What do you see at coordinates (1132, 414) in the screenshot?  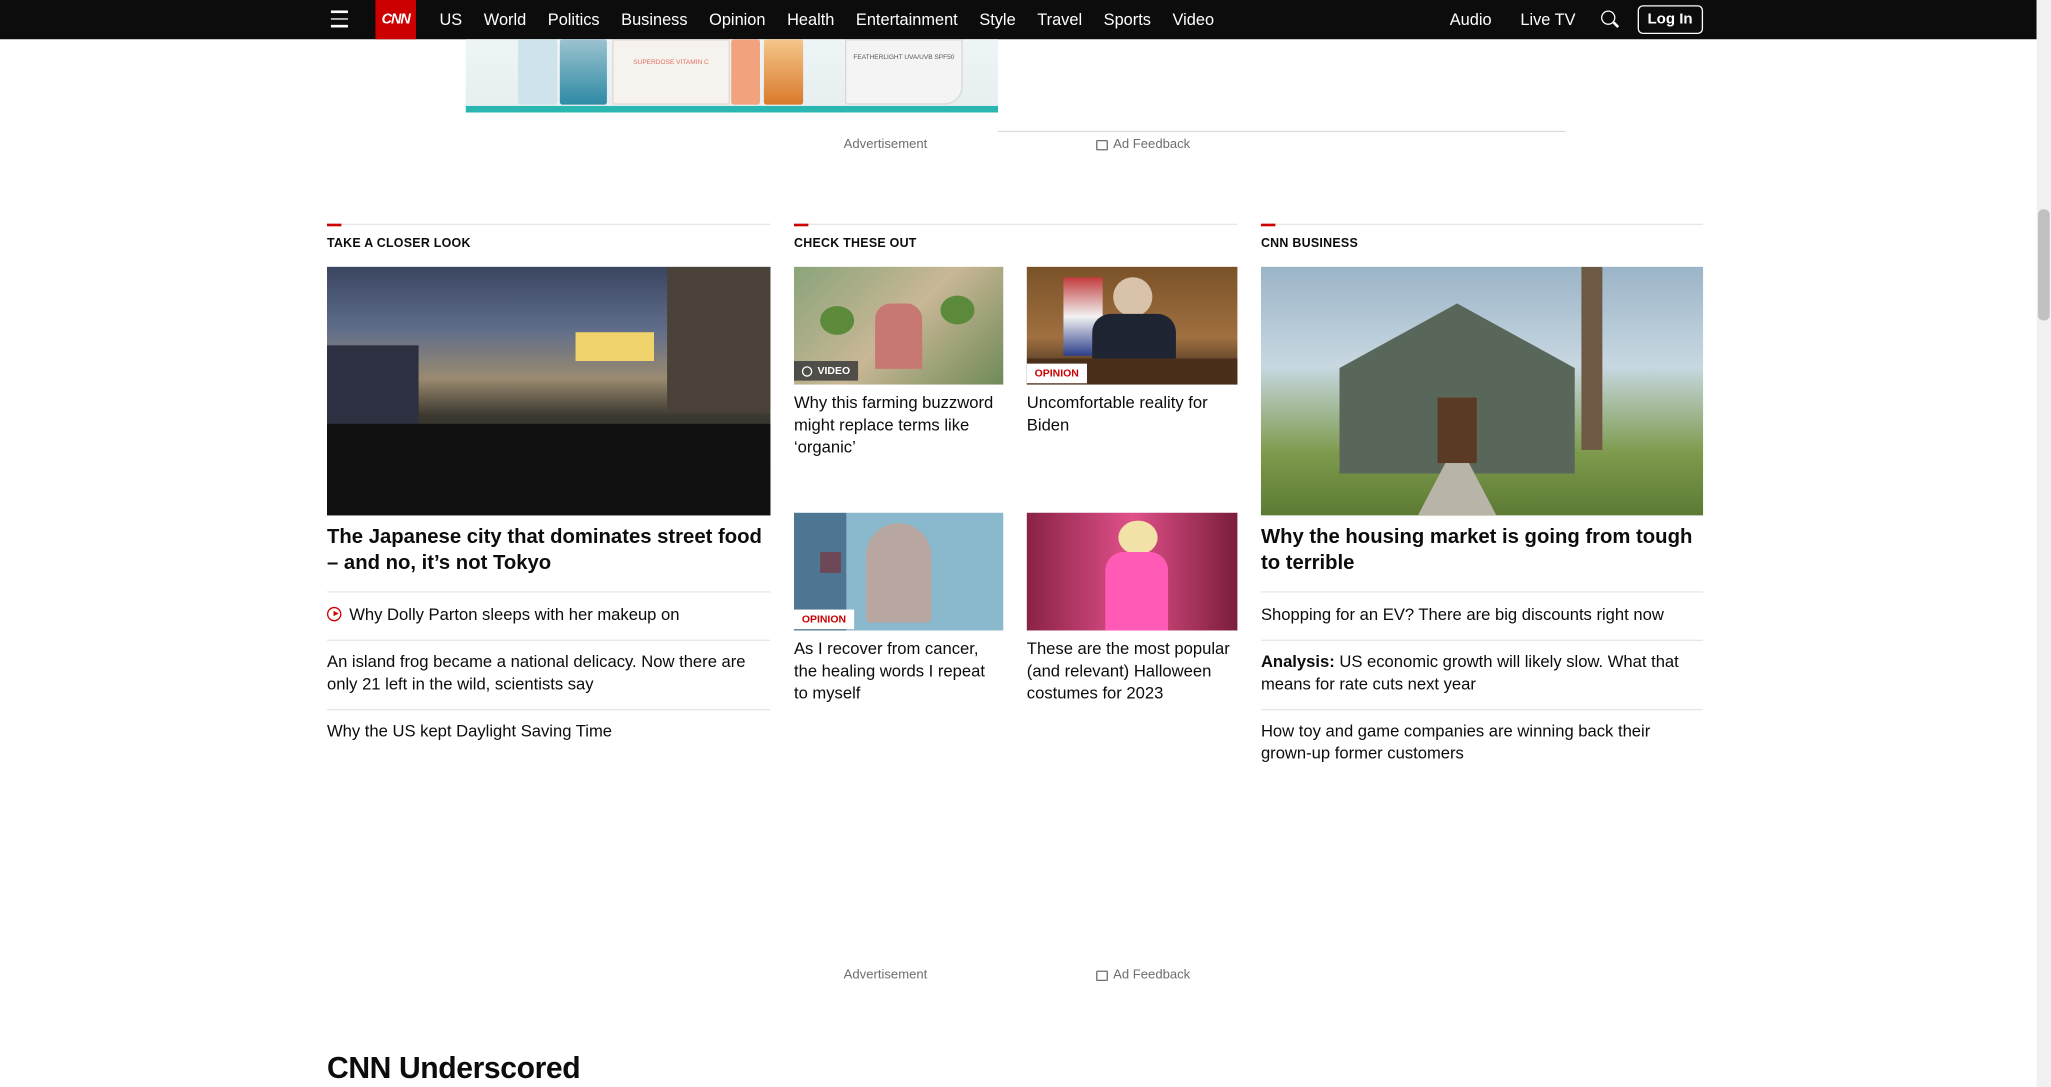 I see `card-headline: Uncomfortable reality for Biden` at bounding box center [1132, 414].